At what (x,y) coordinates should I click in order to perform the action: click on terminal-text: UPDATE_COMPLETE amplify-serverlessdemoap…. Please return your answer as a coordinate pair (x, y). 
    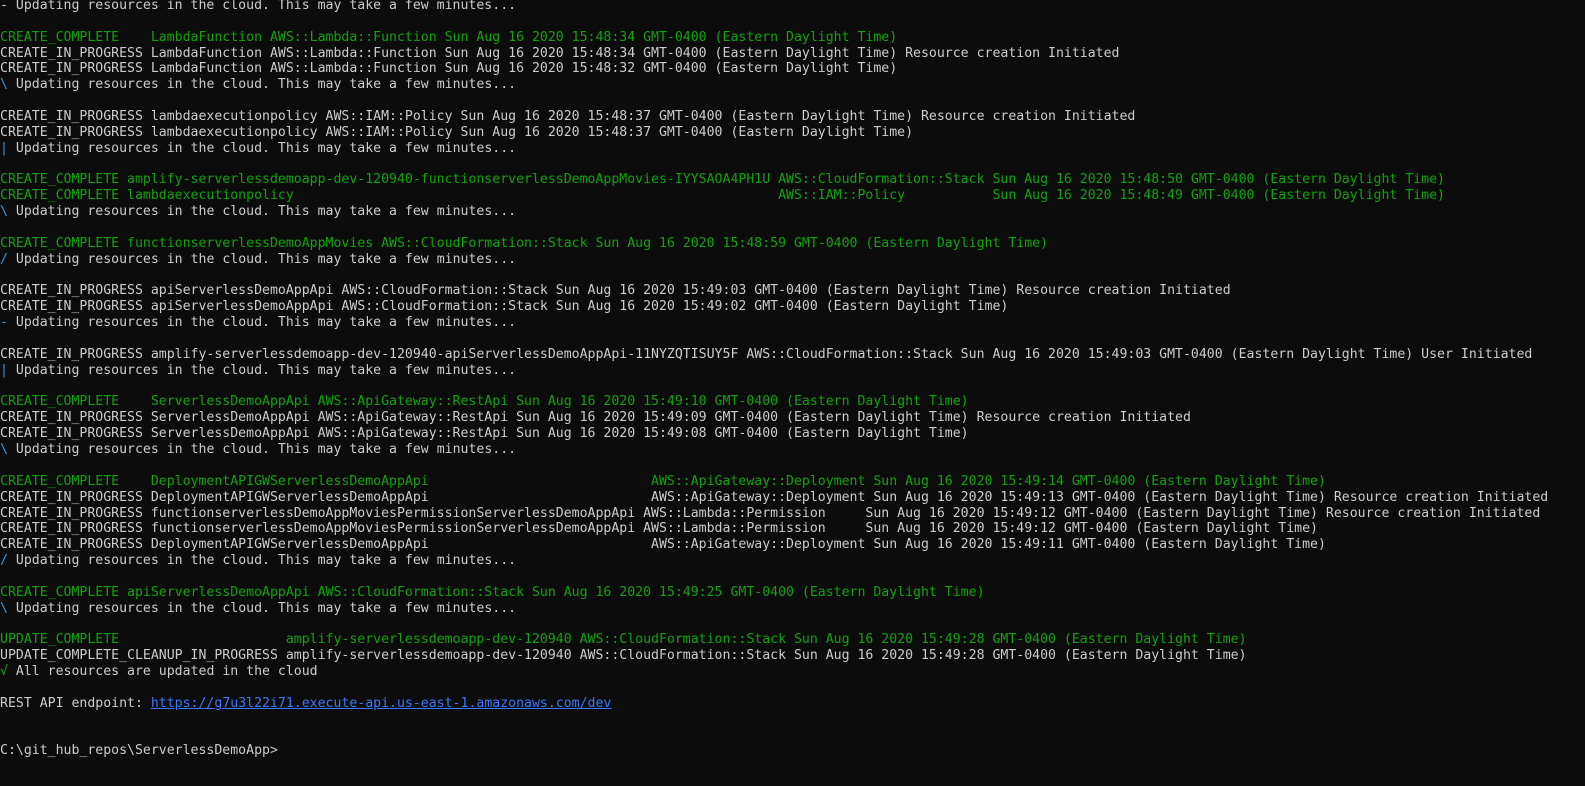
    Looking at the image, I should click on (623, 640).